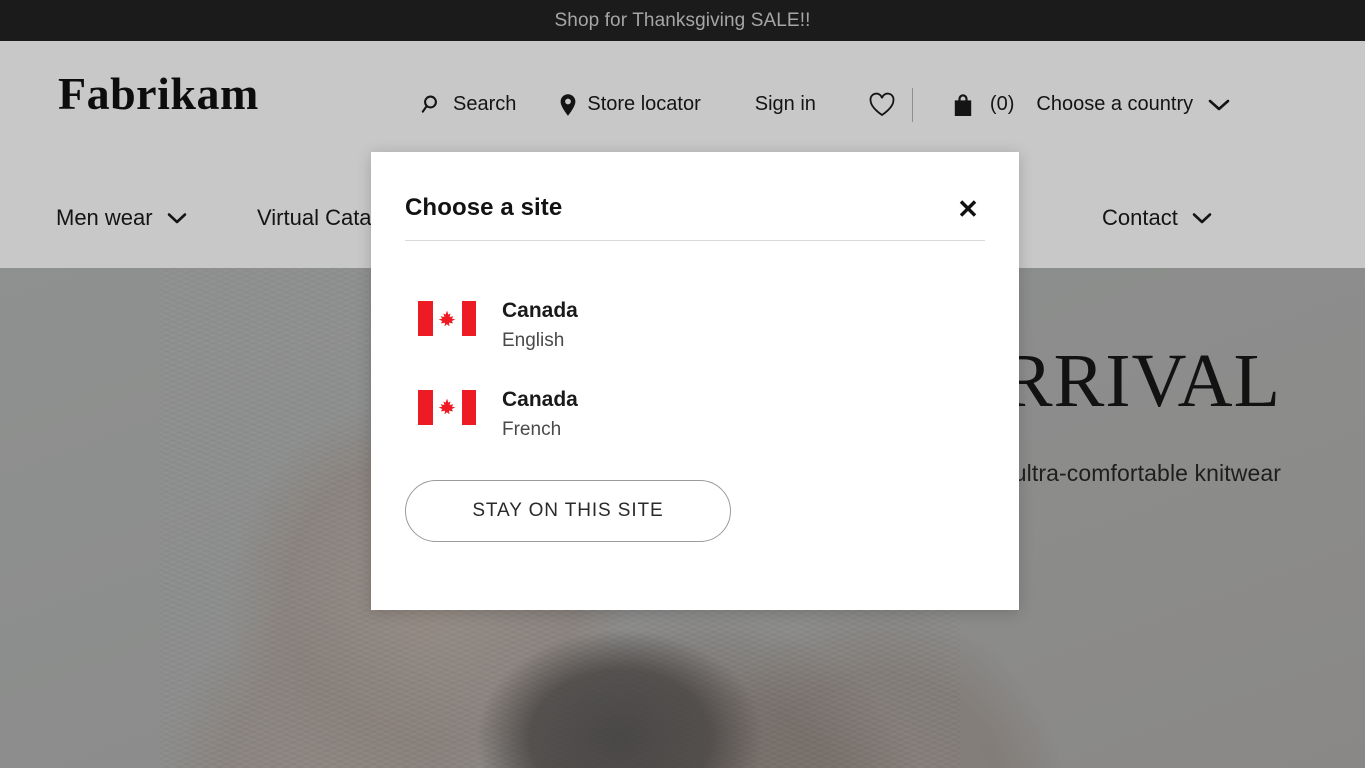 This screenshot has width=1365, height=768. Describe the element at coordinates (104, 217) in the screenshot. I see `nav-item-label: Men wear` at that location.